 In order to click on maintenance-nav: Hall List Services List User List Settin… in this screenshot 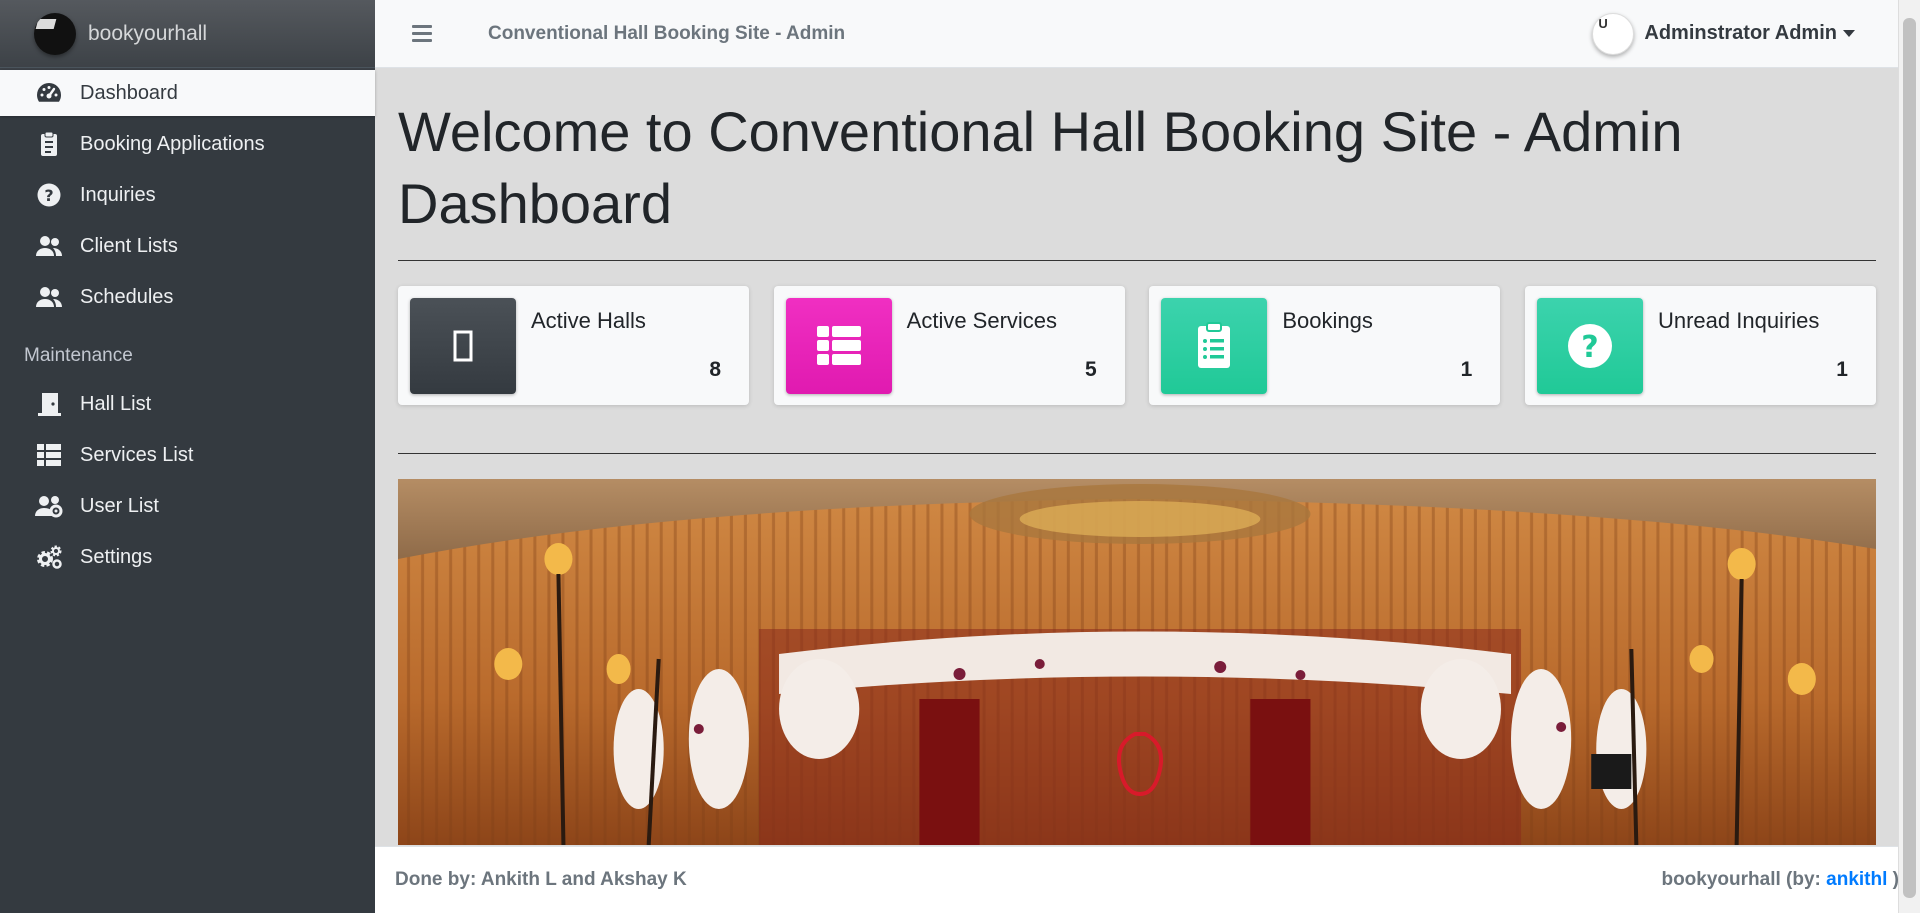, I will do `click(187, 479)`.